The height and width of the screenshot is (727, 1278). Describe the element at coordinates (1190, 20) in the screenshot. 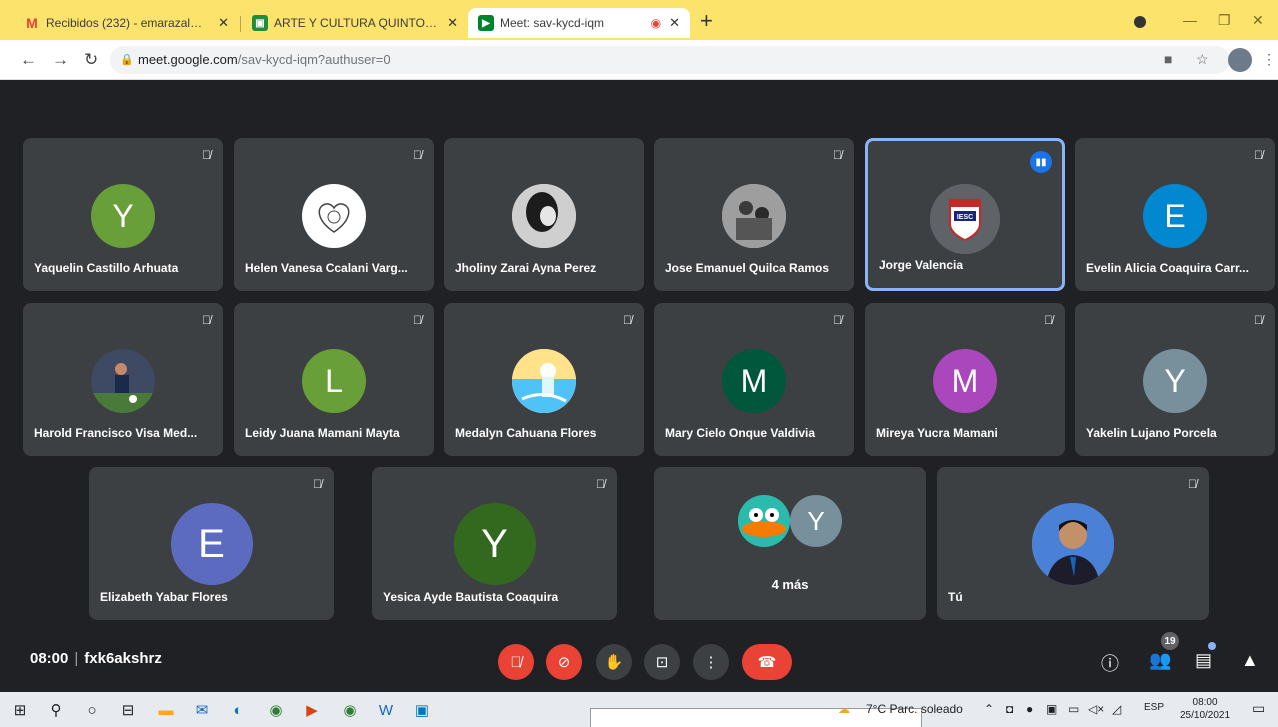

I see `minimize-icon: —` at that location.